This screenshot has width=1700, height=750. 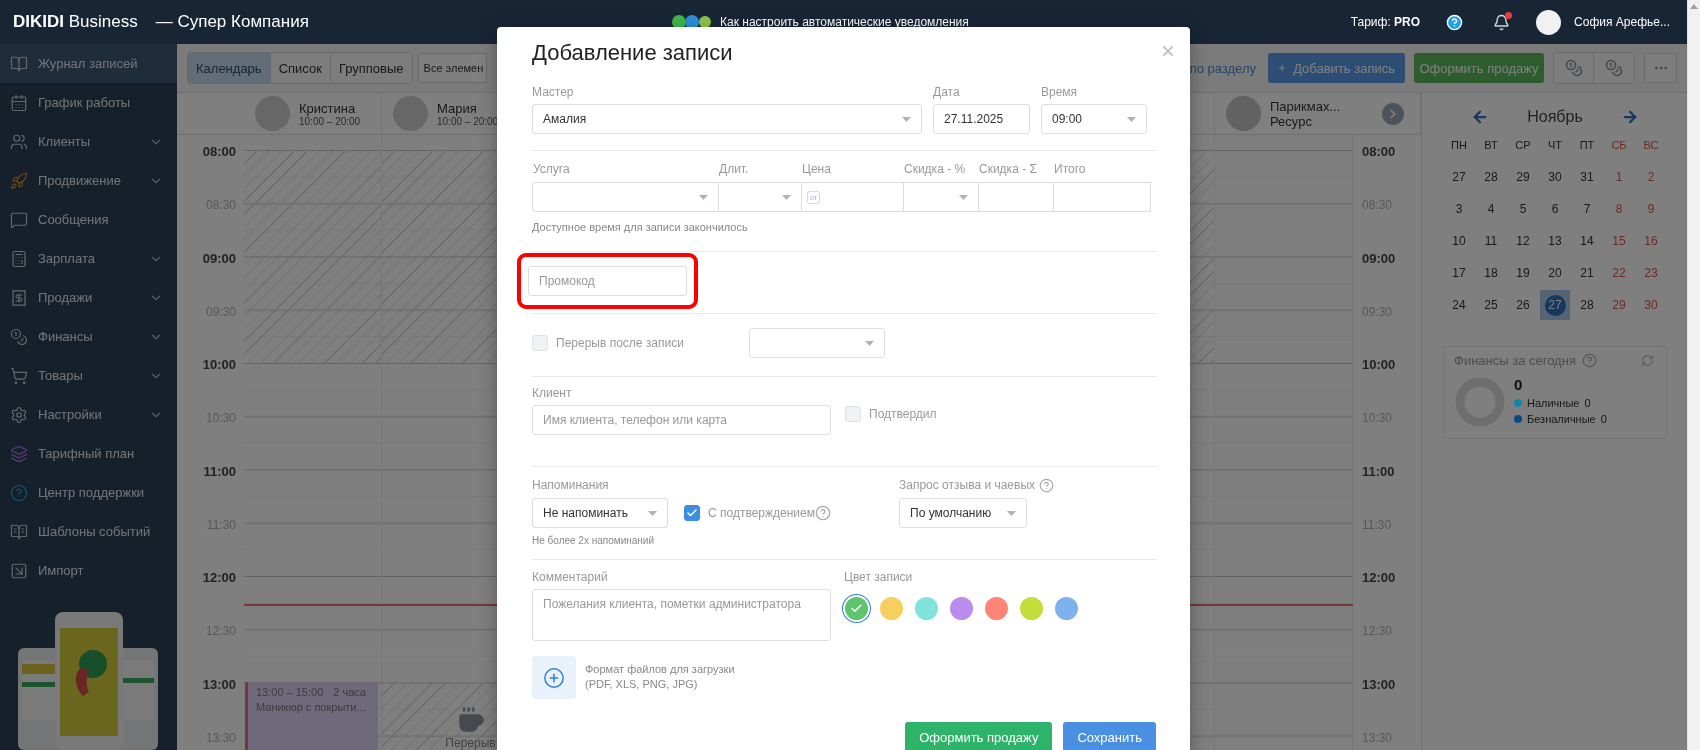 What do you see at coordinates (963, 513) in the screenshot?
I see `review-select: По умолчанию` at bounding box center [963, 513].